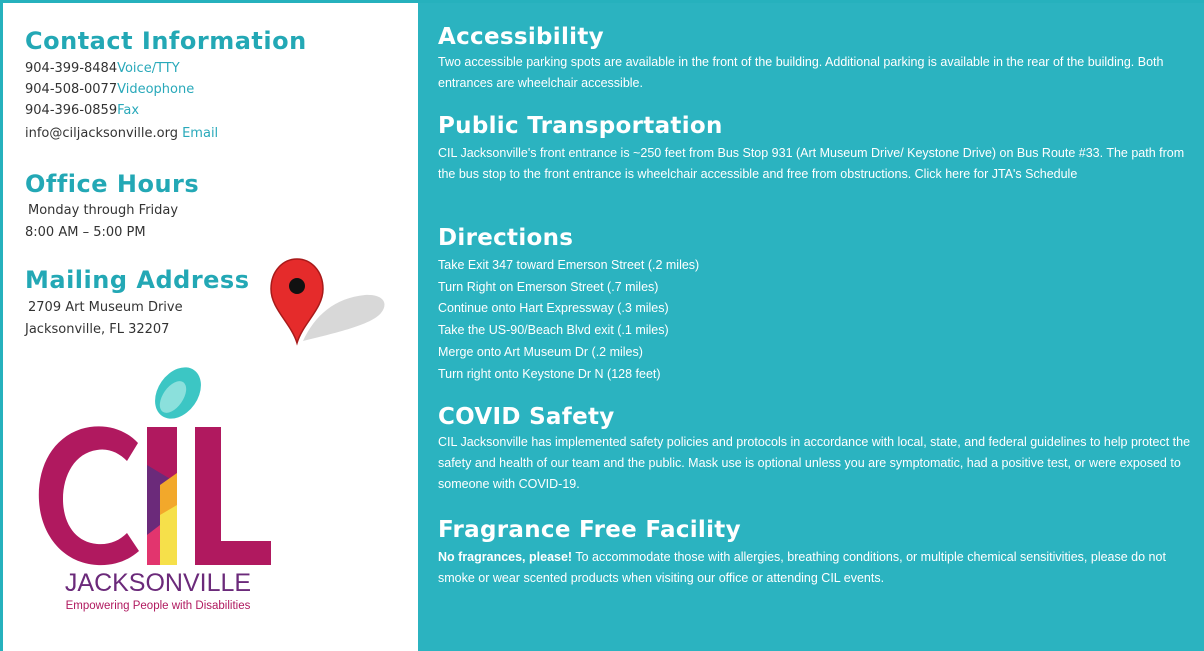 Image resolution: width=1204 pixels, height=651 pixels. I want to click on direction-step: Continue onto Hart Expressway (.3 miles), so click(553, 308).